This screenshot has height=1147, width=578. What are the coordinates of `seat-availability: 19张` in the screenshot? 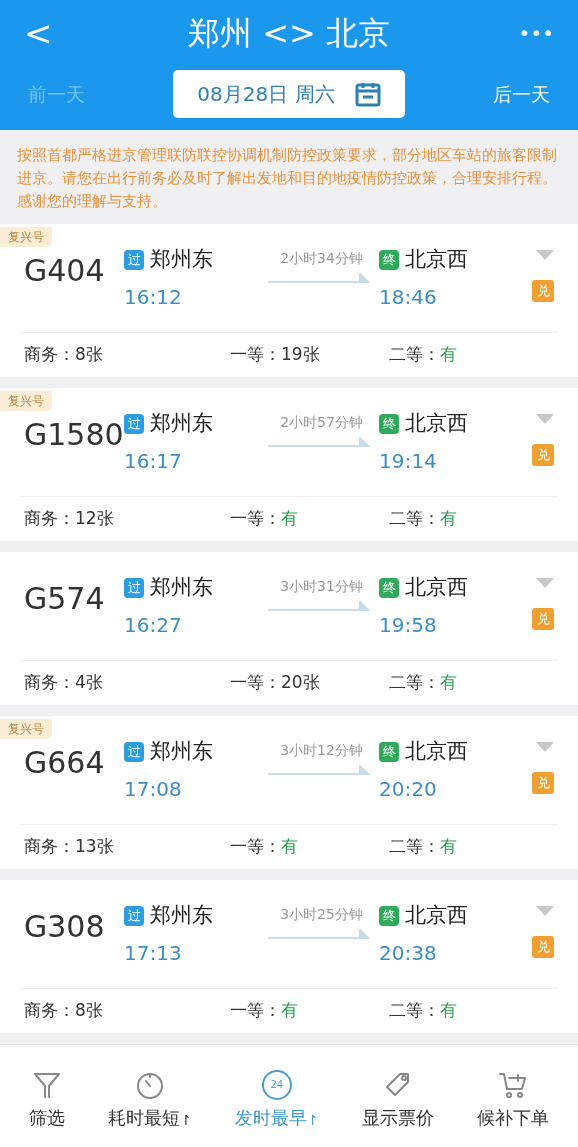 It's located at (300, 355).